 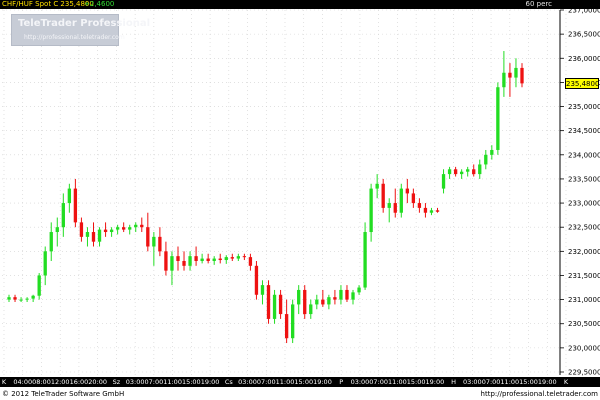 What do you see at coordinates (584, 373) in the screenshot?
I see `y-tick-label: 229,5000` at bounding box center [584, 373].